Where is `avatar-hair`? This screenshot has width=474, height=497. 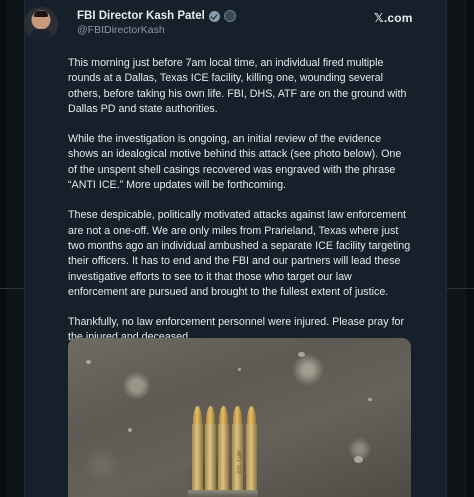 avatar-hair is located at coordinates (41, 14).